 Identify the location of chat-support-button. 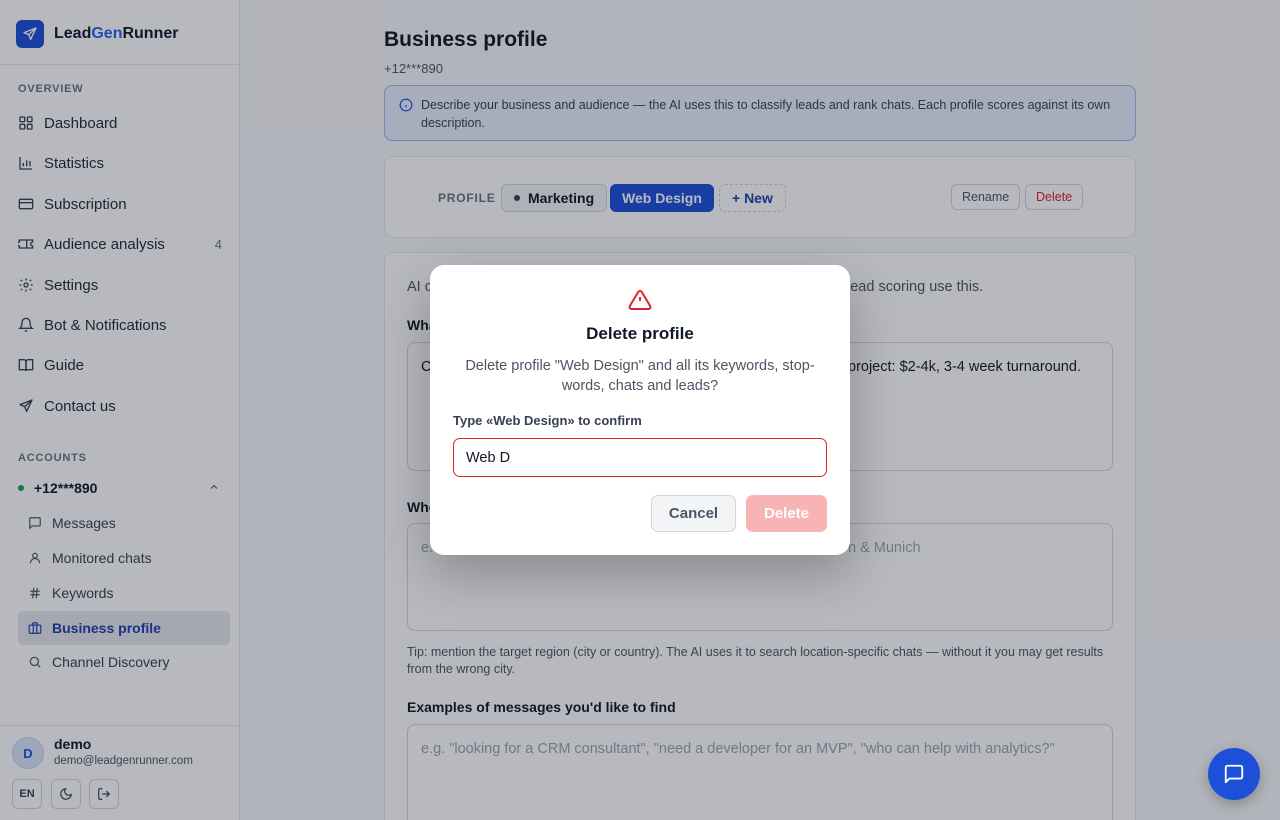
(1234, 774).